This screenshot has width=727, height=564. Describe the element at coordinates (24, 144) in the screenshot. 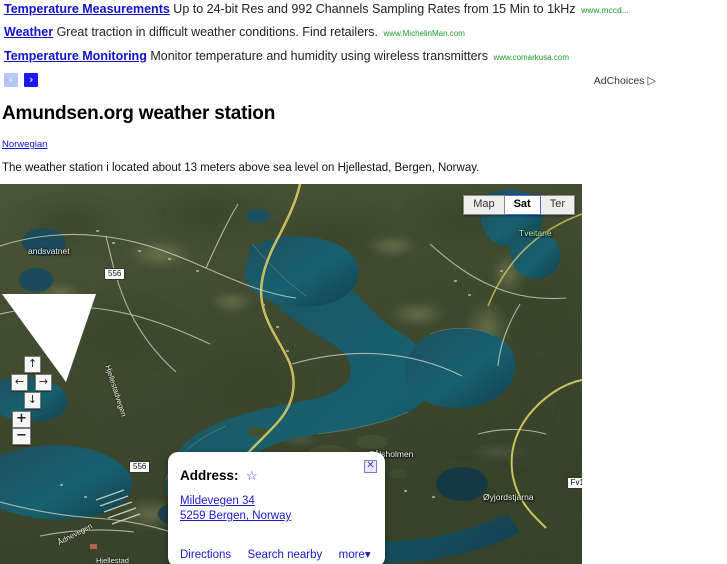

I see `language-link: Norwegian` at that location.